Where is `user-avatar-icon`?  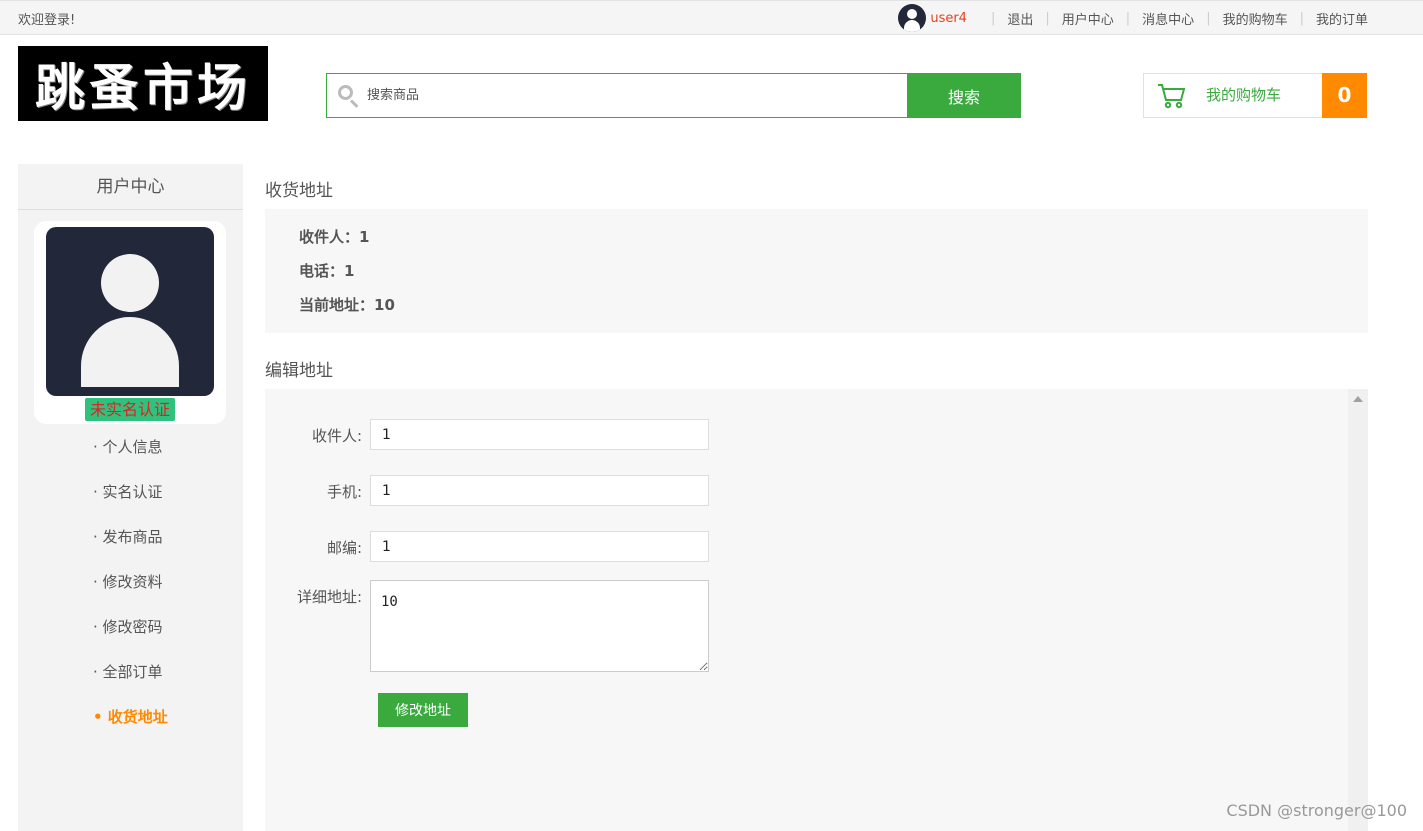
user-avatar-icon is located at coordinates (912, 18).